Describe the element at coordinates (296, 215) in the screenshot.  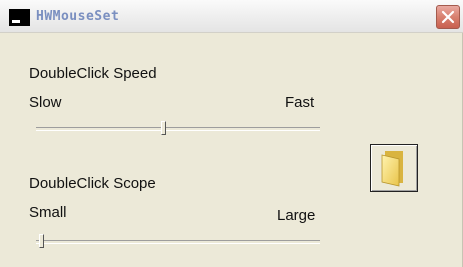
I see `scope-large-label: Large` at that location.